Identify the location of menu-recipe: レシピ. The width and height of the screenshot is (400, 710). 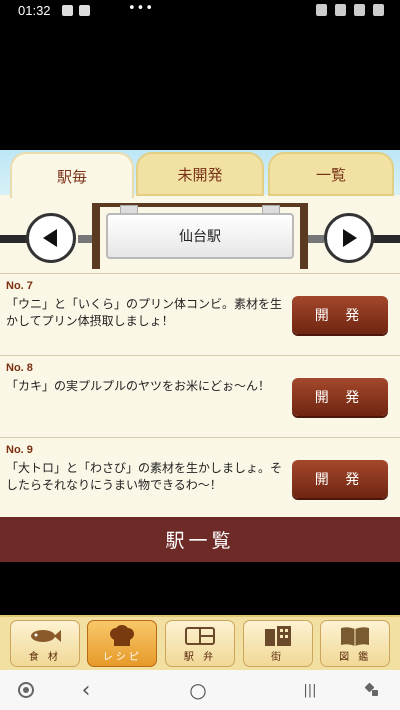
(122, 643).